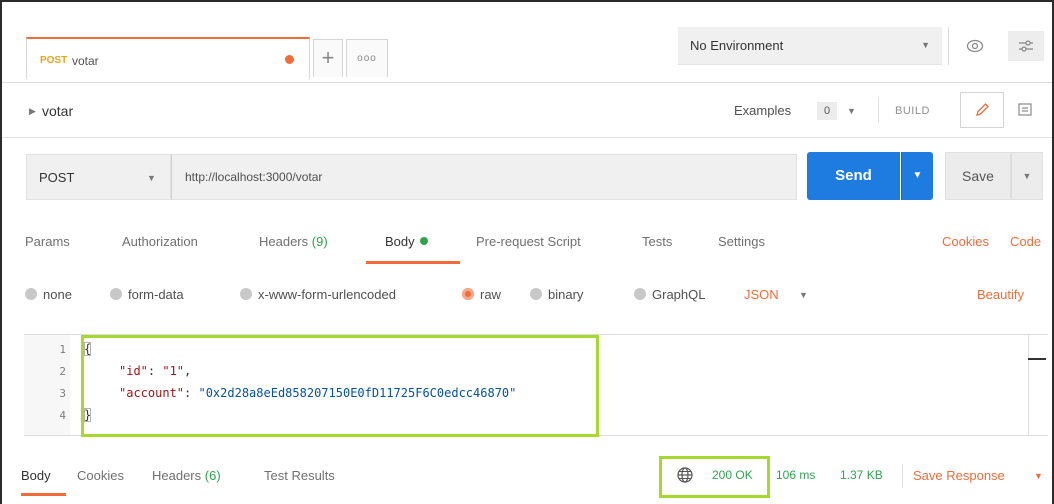 This screenshot has height=504, width=1054. What do you see at coordinates (62, 371) in the screenshot?
I see `line-number: 2` at bounding box center [62, 371].